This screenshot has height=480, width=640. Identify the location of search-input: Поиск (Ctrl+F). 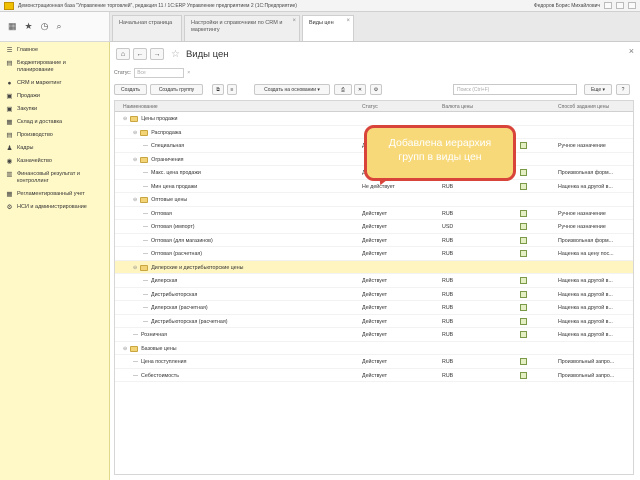
(515, 89).